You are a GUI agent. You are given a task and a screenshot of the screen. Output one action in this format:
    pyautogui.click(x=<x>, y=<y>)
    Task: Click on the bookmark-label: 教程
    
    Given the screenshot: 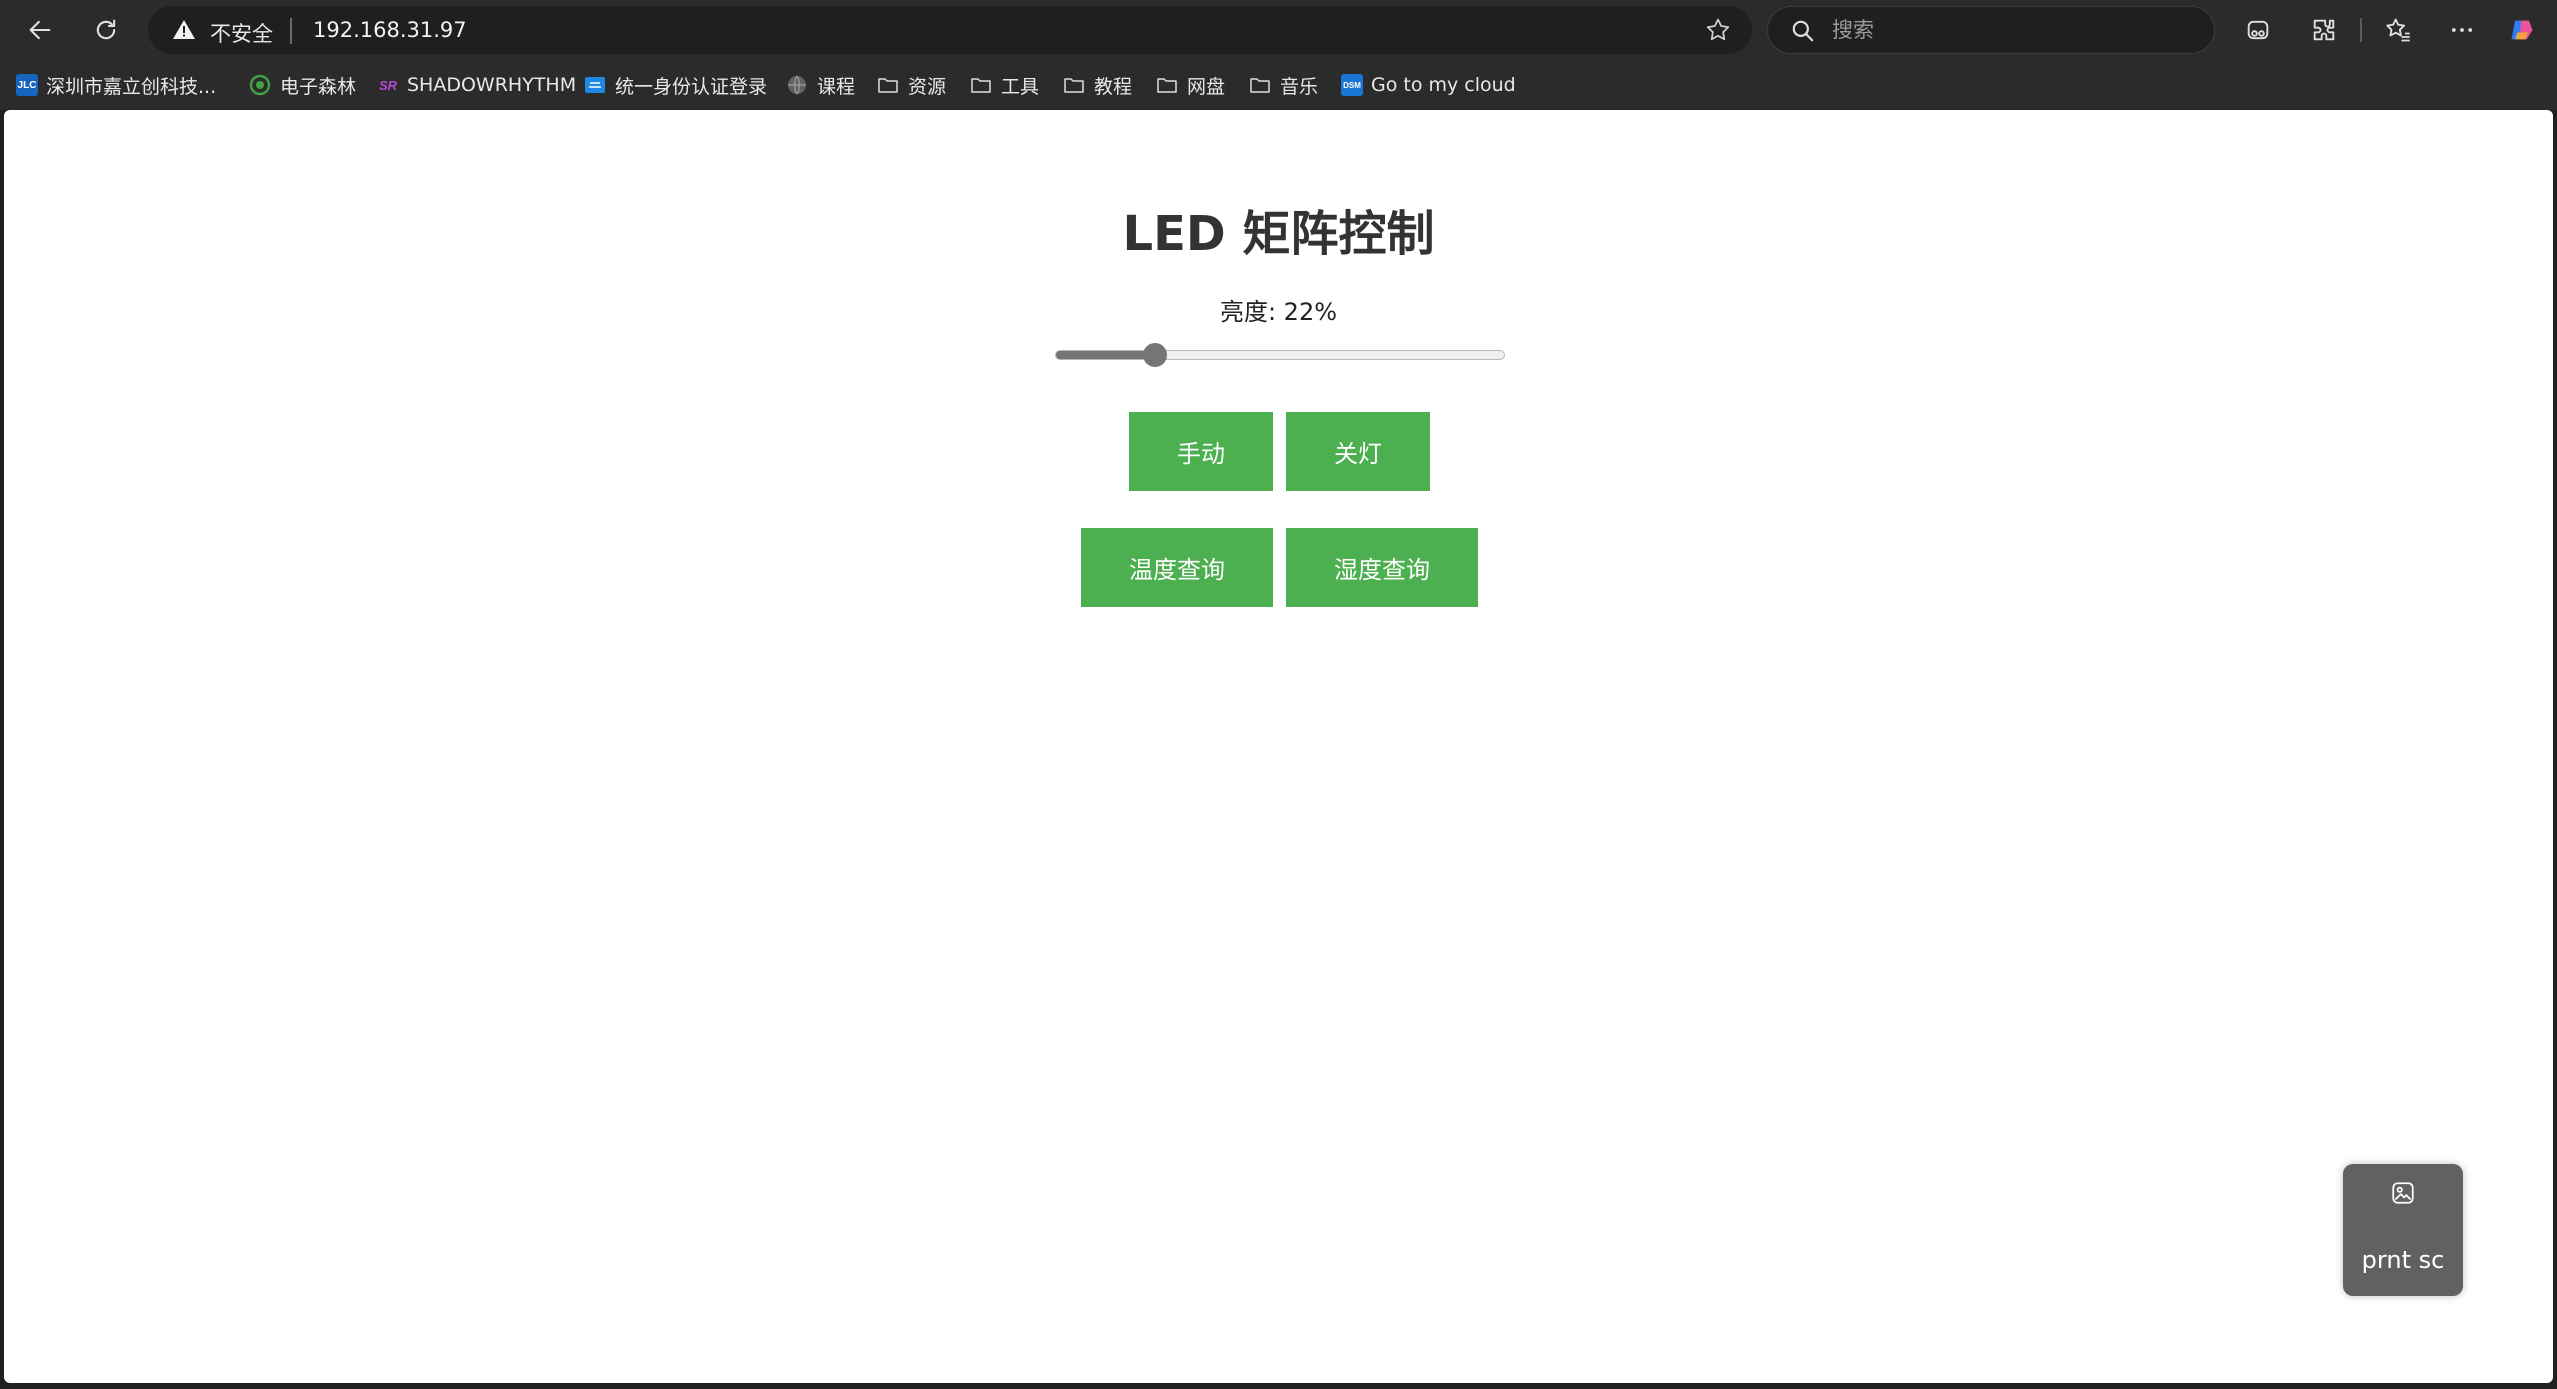 What is the action you would take?
    pyautogui.click(x=1113, y=86)
    